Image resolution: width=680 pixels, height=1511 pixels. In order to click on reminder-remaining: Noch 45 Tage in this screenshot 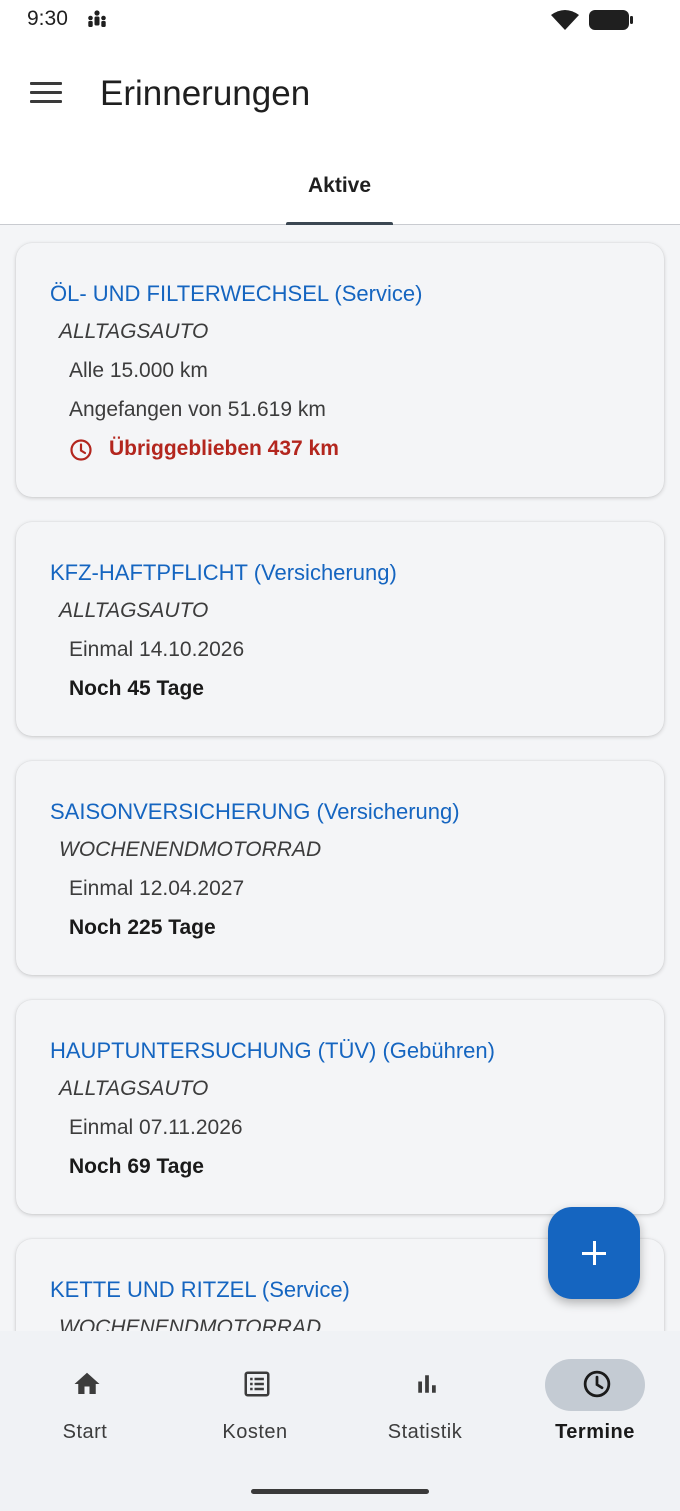, I will do `click(136, 688)`.